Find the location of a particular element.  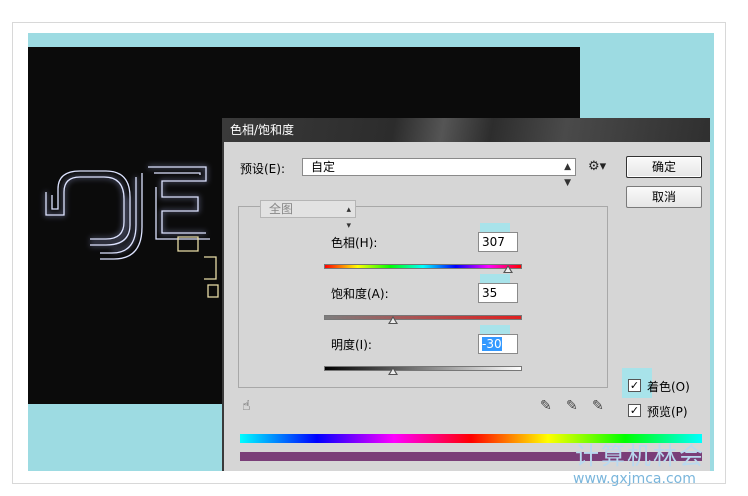

saturation-slider-thumb is located at coordinates (393, 320).